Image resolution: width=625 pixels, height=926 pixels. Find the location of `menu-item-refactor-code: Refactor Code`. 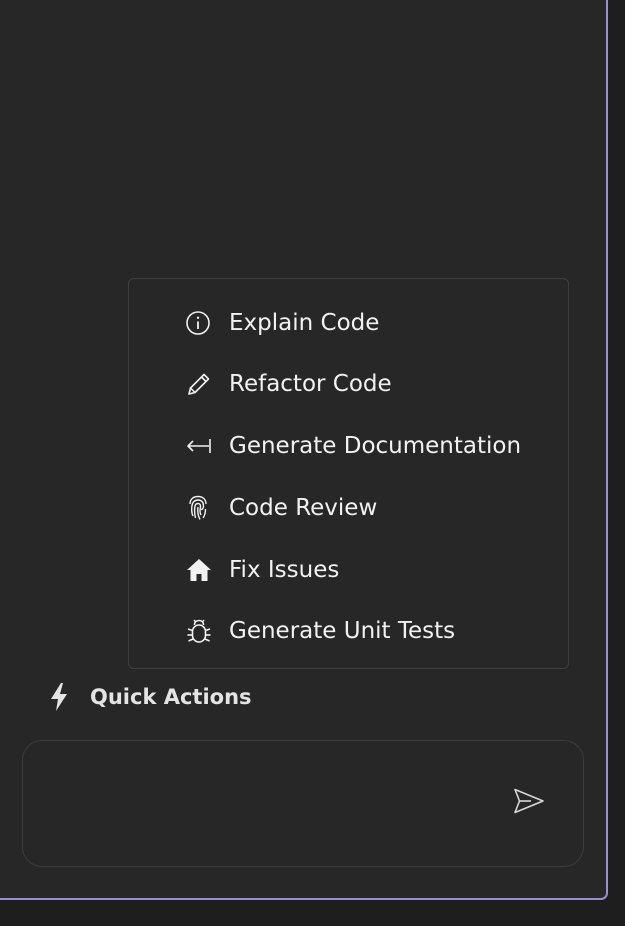

menu-item-refactor-code: Refactor Code is located at coordinates (370, 384).